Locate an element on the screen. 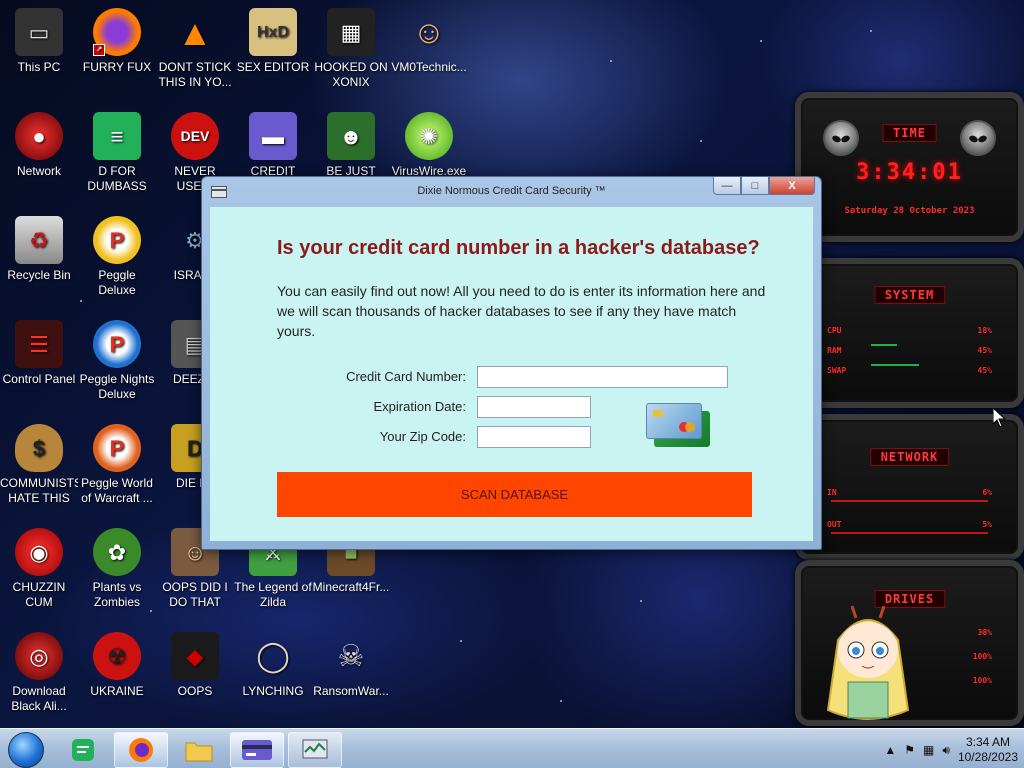 This screenshot has width=1024, height=768. peggle-icon: P is located at coordinates (117, 240).